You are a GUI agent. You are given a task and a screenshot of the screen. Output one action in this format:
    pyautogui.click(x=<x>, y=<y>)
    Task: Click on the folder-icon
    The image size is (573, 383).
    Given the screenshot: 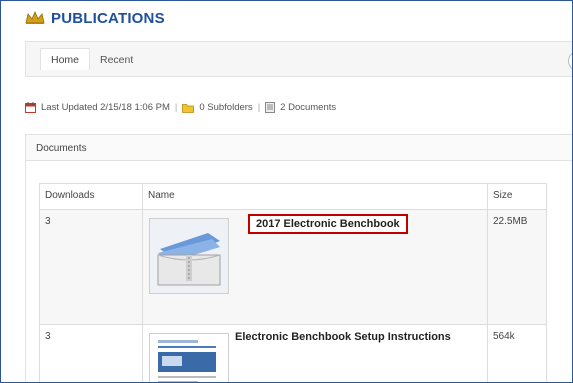 What is the action you would take?
    pyautogui.click(x=188, y=108)
    